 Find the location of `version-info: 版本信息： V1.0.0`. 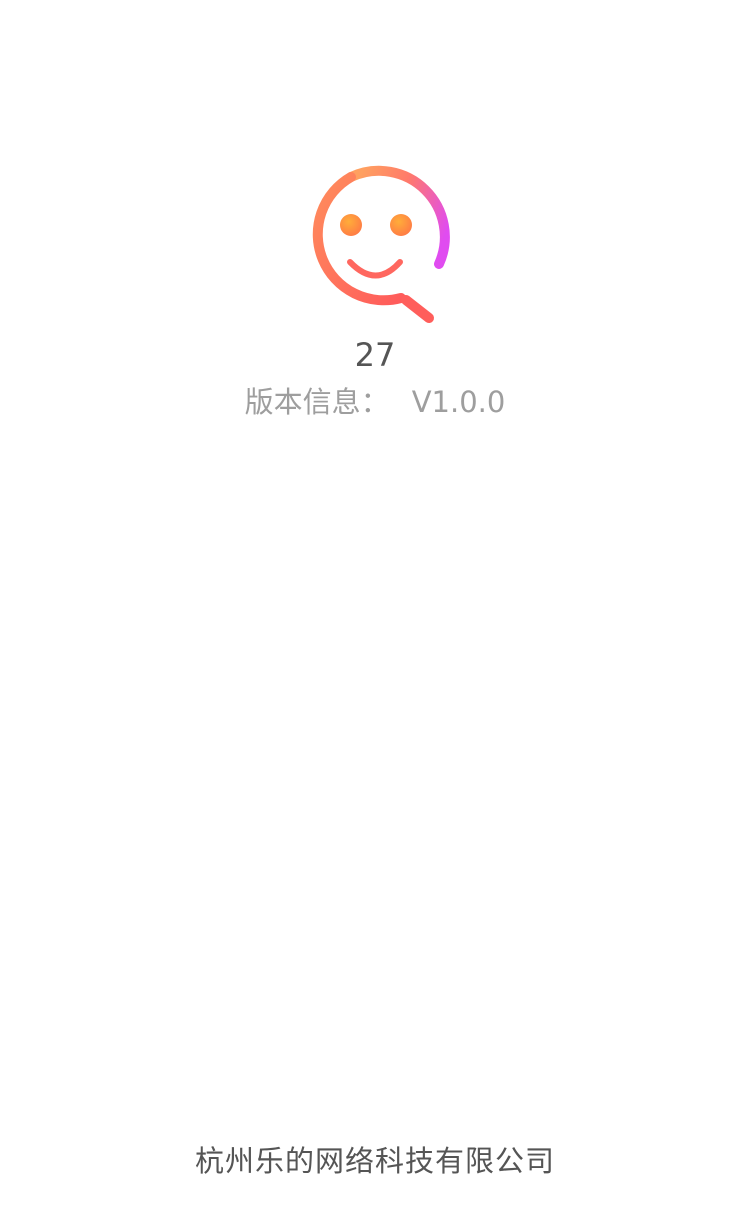

version-info: 版本信息： V1.0.0 is located at coordinates (375, 402).